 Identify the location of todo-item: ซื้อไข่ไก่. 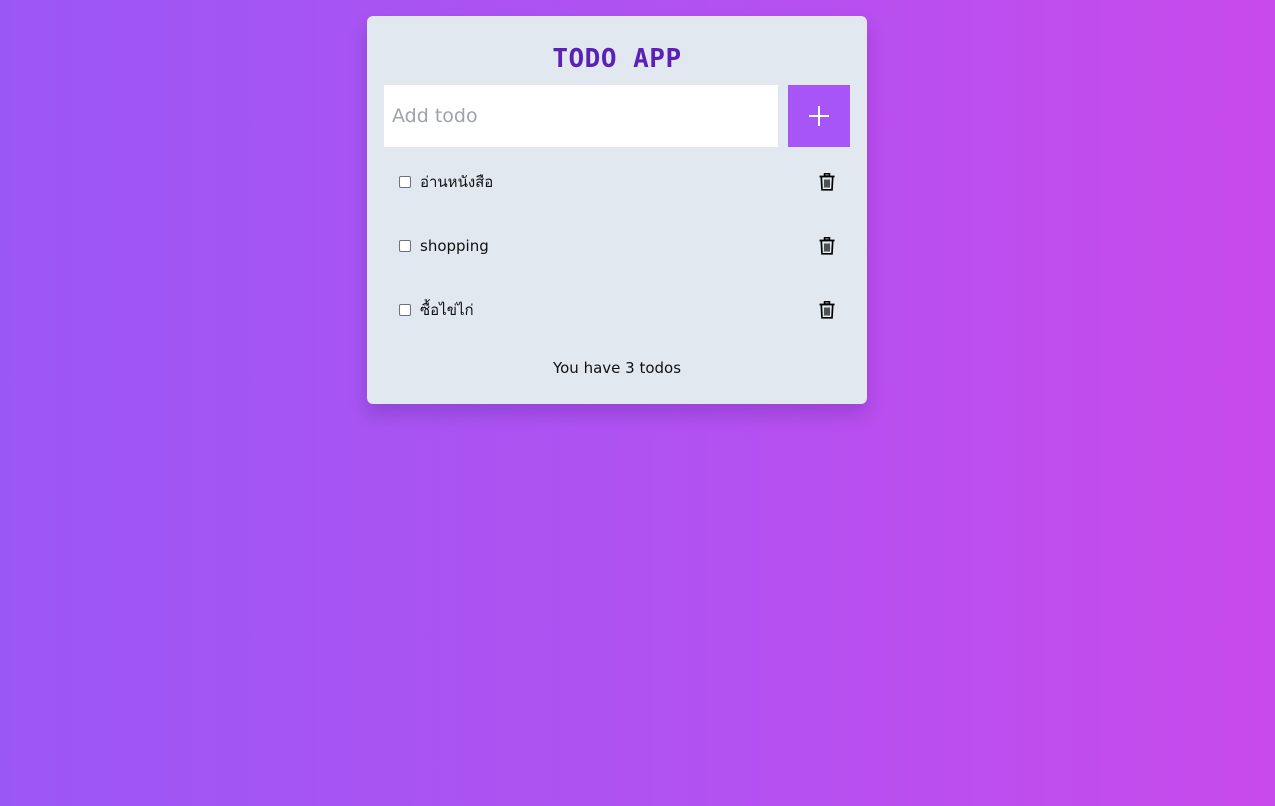
(617, 311).